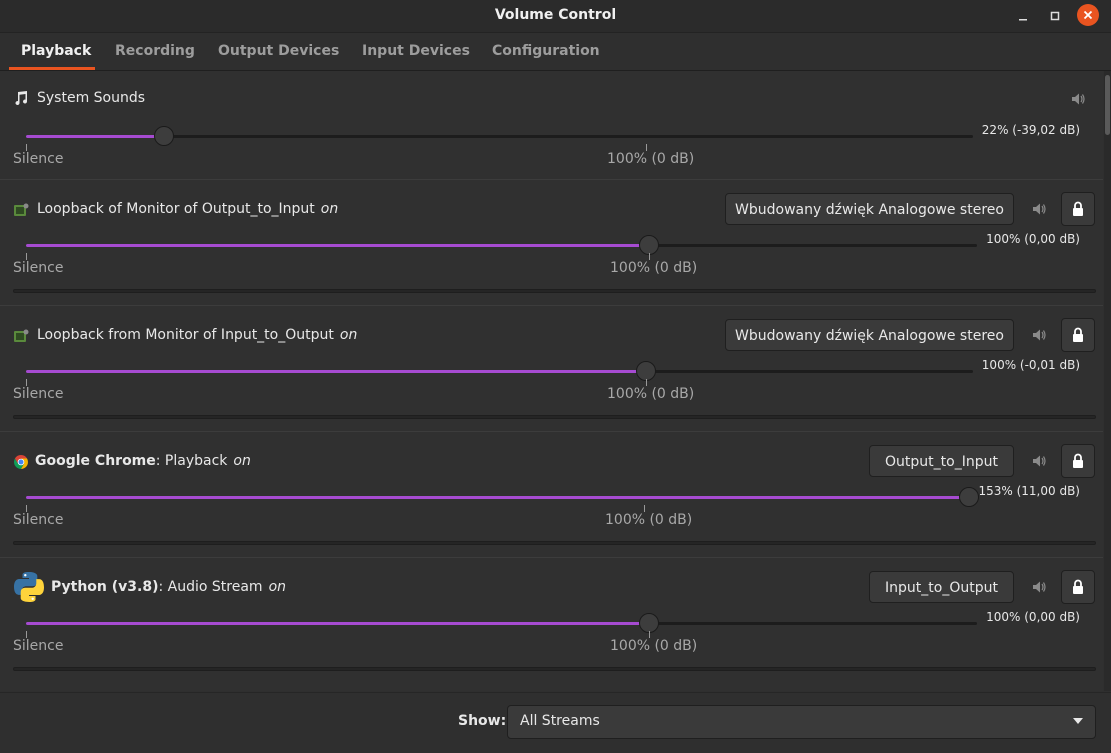  I want to click on tab-output-devices: Output Devices, so click(278, 51).